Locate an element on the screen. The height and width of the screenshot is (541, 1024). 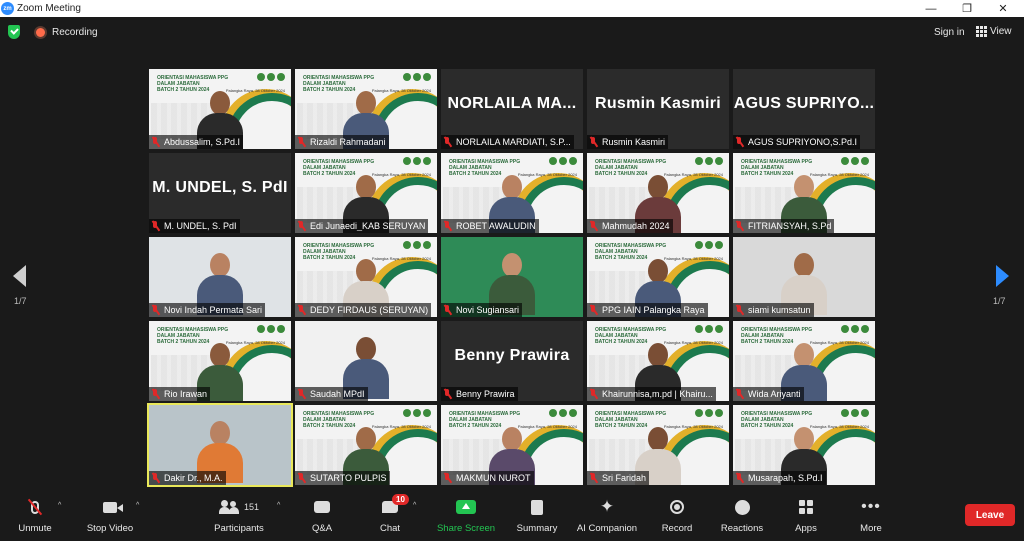
participant-name: Benny Prawira is located at coordinates (485, 394).